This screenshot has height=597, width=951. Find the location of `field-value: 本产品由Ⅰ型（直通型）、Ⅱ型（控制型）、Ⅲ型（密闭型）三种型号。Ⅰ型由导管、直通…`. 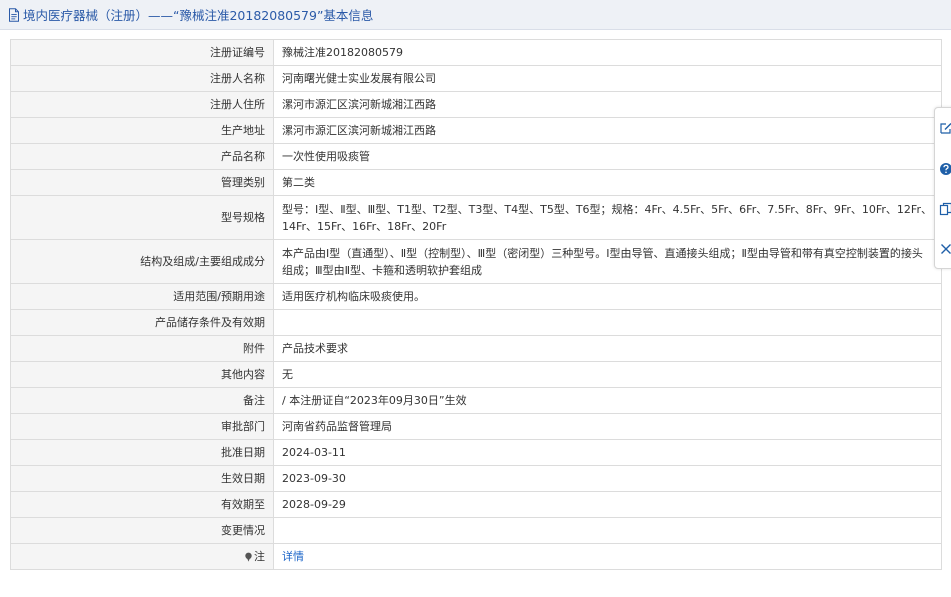

field-value: 本产品由Ⅰ型（直通型）、Ⅱ型（控制型）、Ⅲ型（密闭型）三种型号。Ⅰ型由导管、直通… is located at coordinates (607, 261).